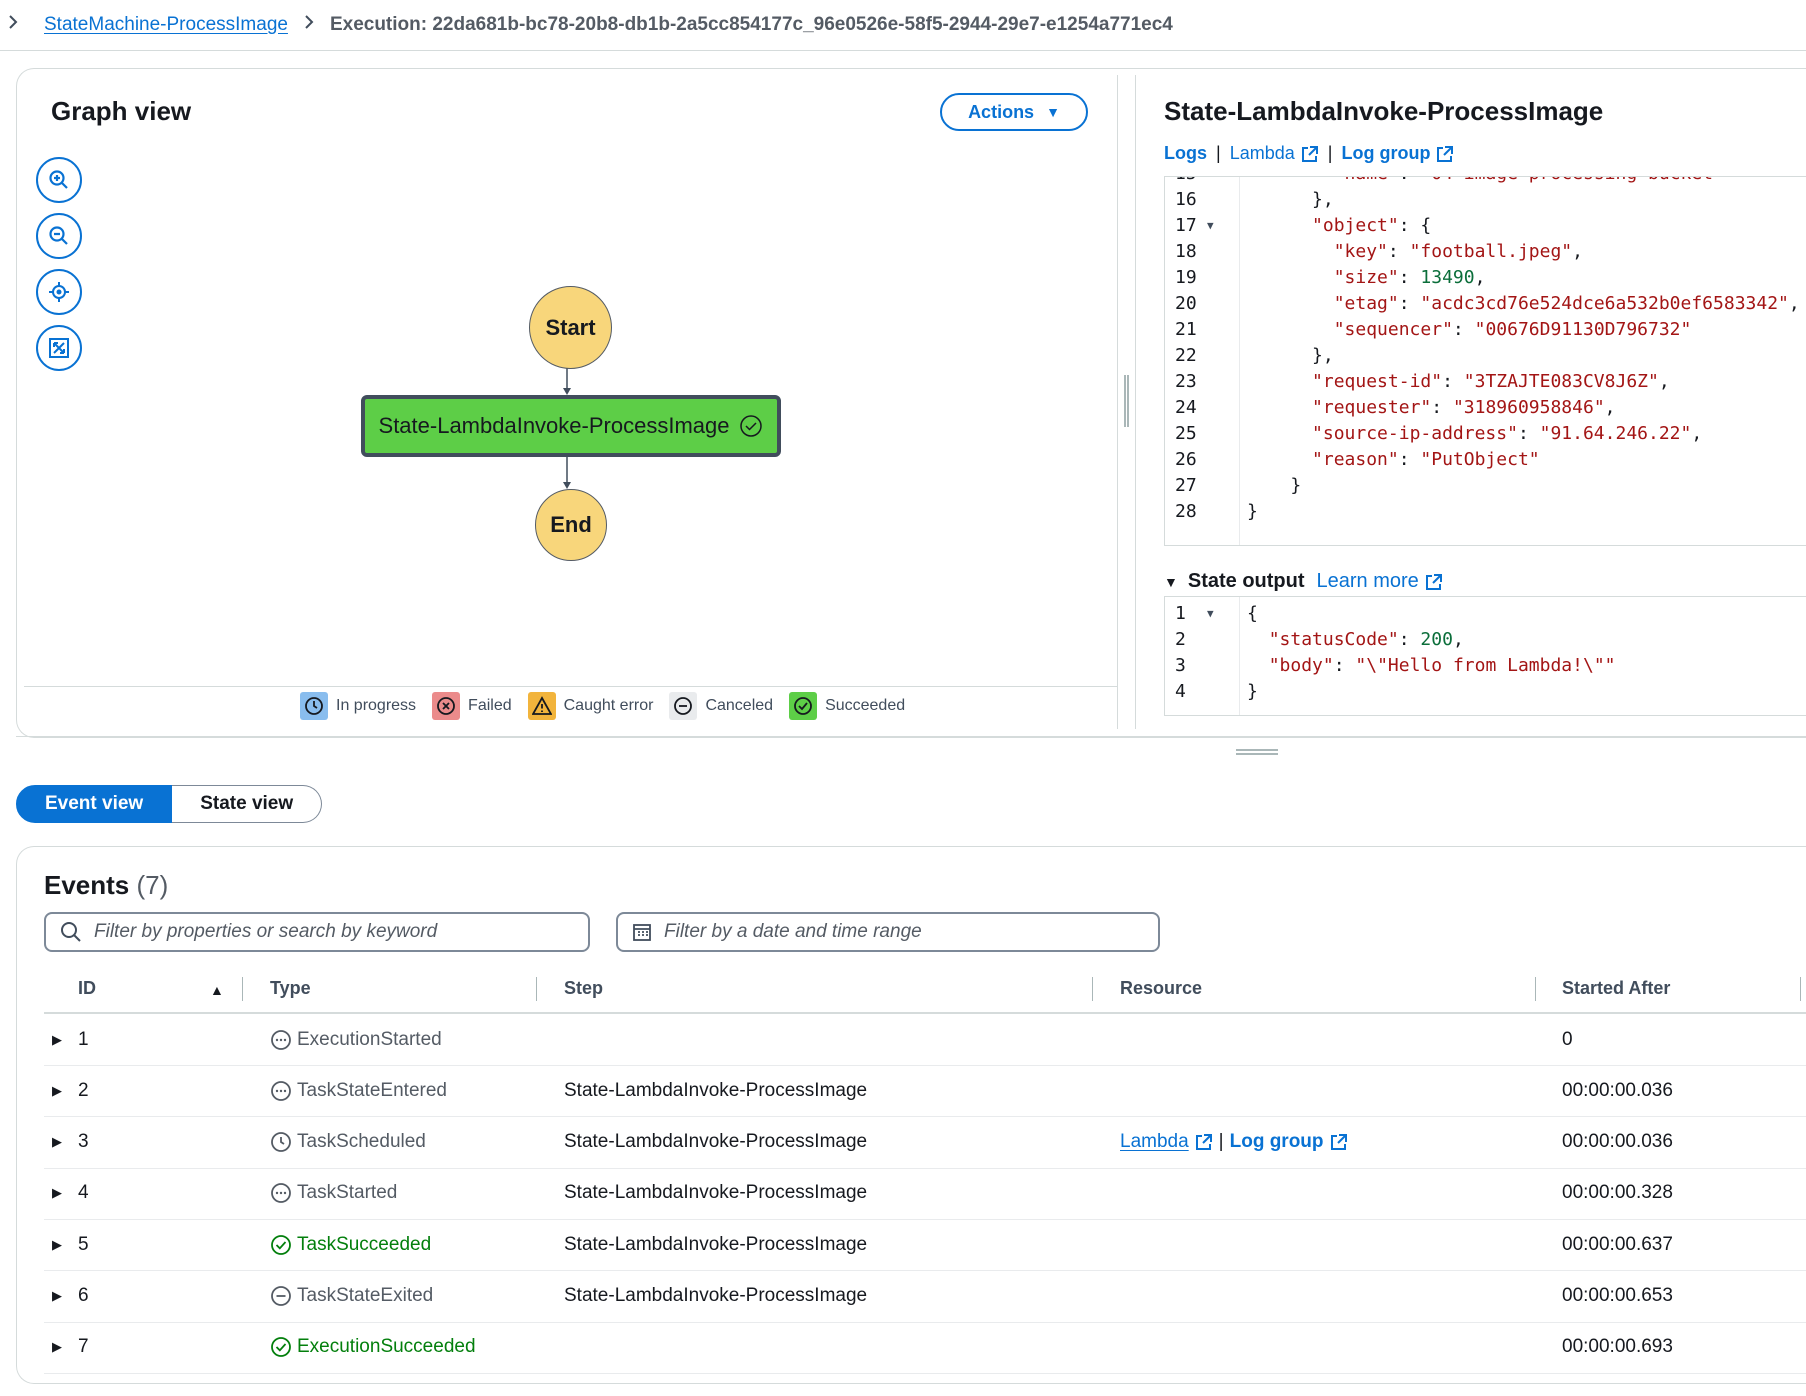  I want to click on code-text: "request-id": "3TZAJTE083CV8J6Z",, so click(1491, 381).